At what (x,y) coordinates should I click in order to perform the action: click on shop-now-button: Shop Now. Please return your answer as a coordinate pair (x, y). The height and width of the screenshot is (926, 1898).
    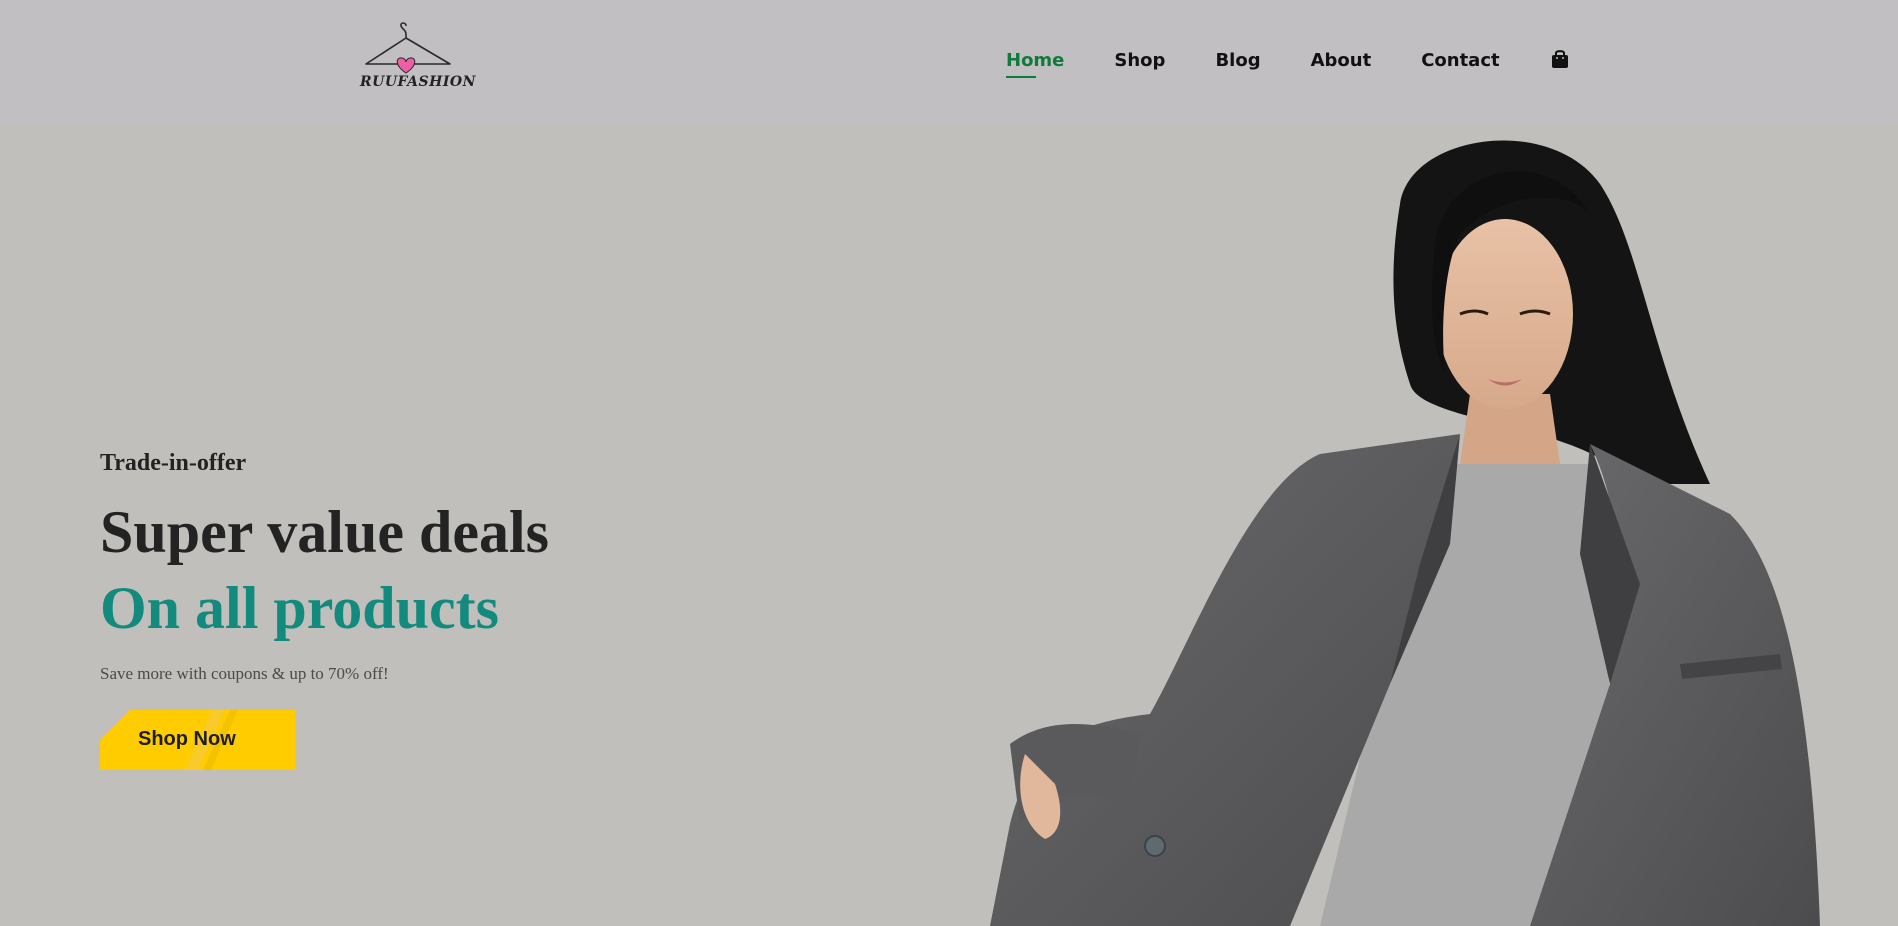
    Looking at the image, I should click on (197, 740).